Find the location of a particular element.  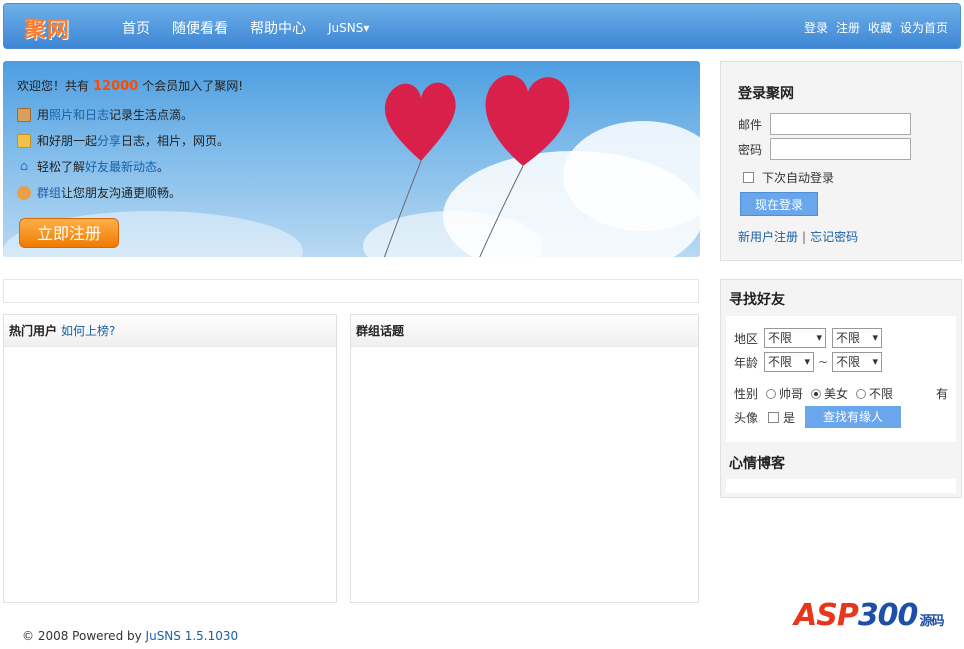

has-avatar-label: 是 is located at coordinates (789, 417).